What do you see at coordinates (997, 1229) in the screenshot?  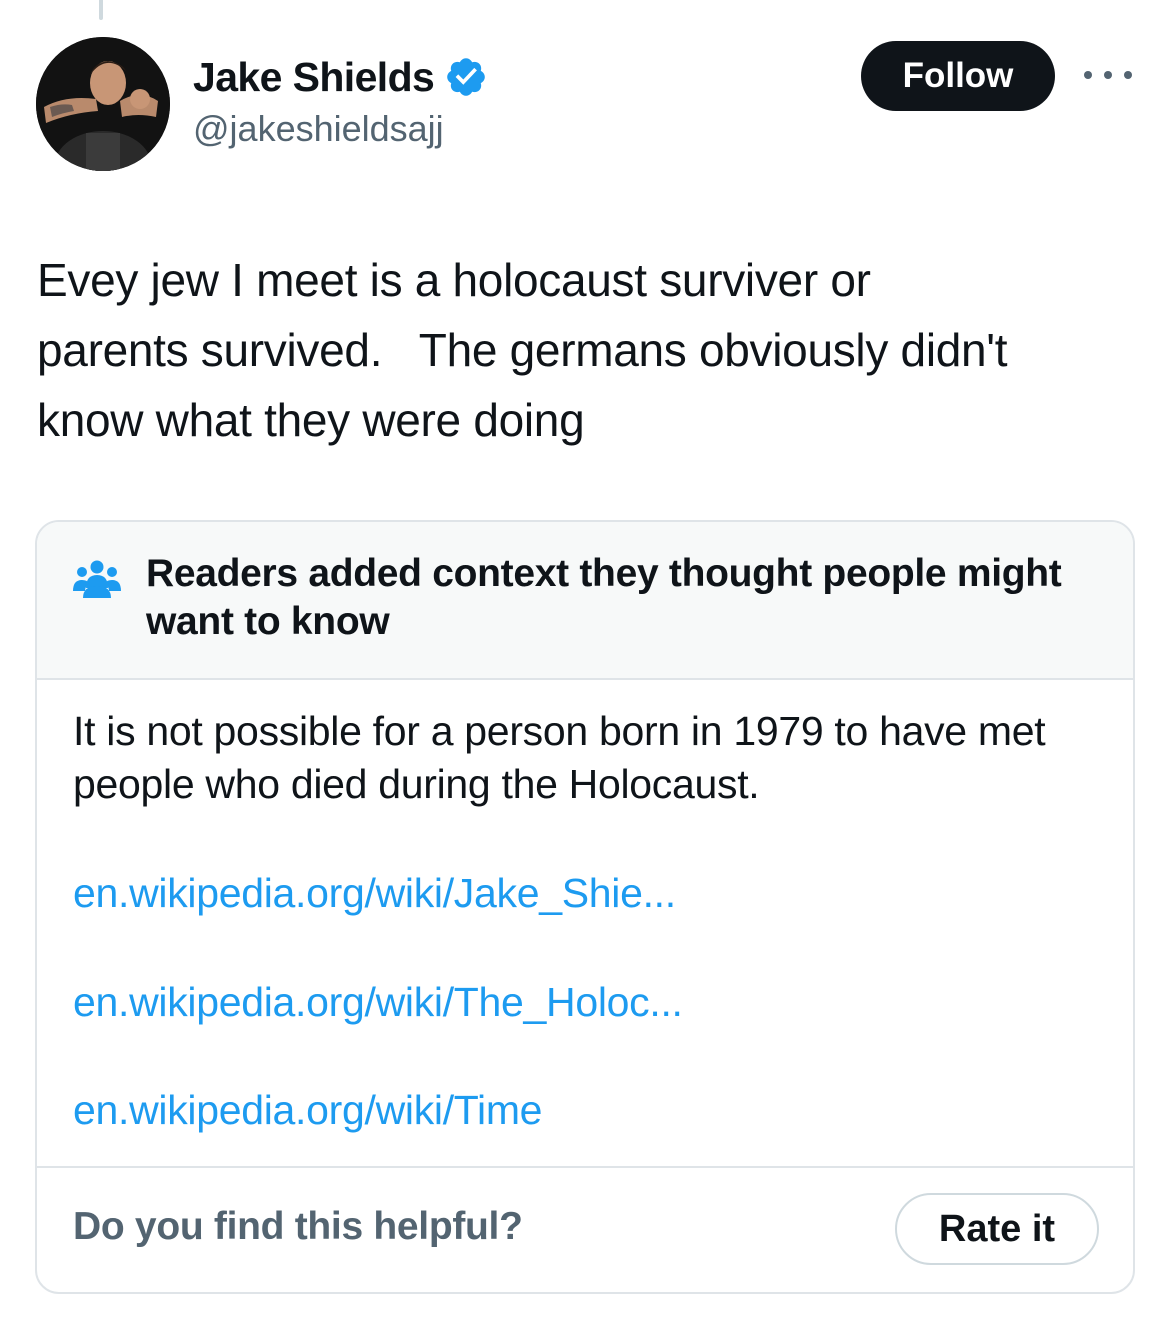 I see `rate-it-button: Rate it` at bounding box center [997, 1229].